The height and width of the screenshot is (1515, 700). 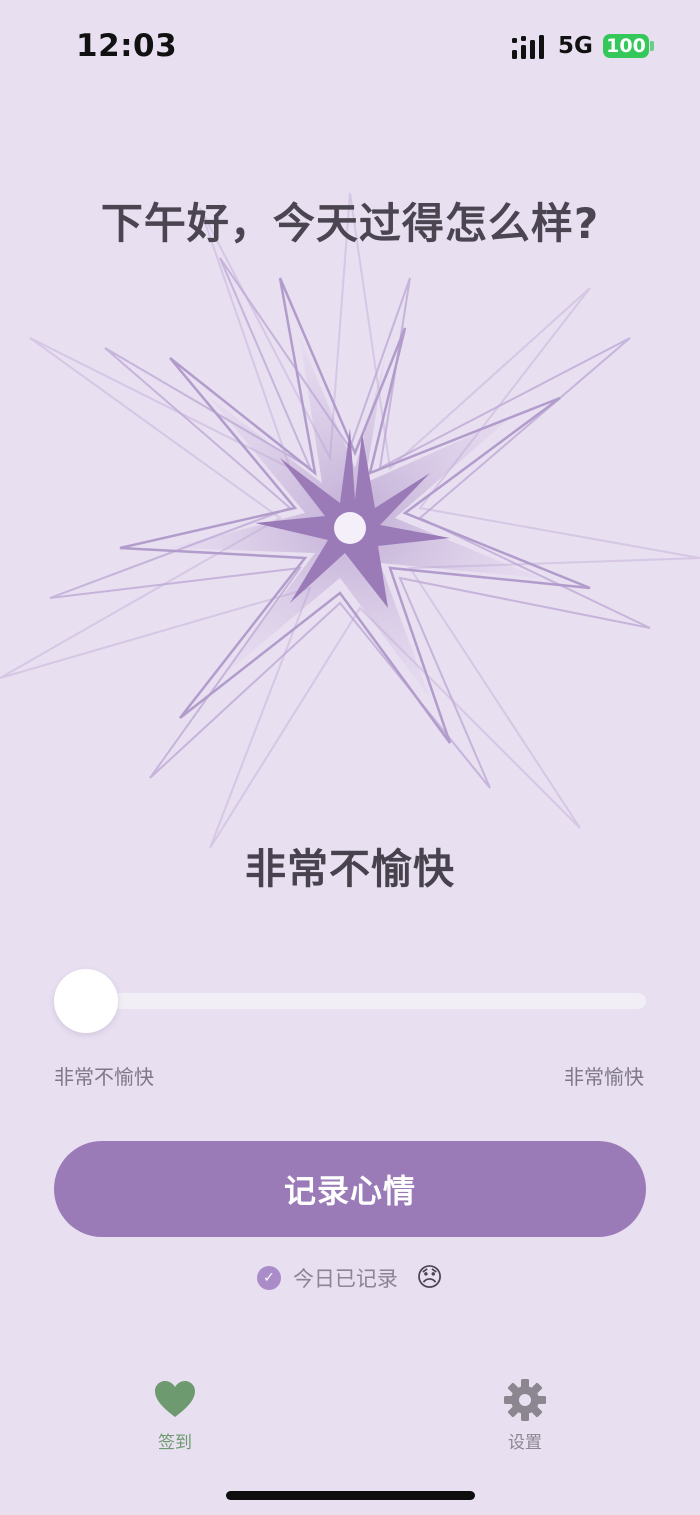 I want to click on recorded-status-text: 今日已记录, so click(x=345, y=1279).